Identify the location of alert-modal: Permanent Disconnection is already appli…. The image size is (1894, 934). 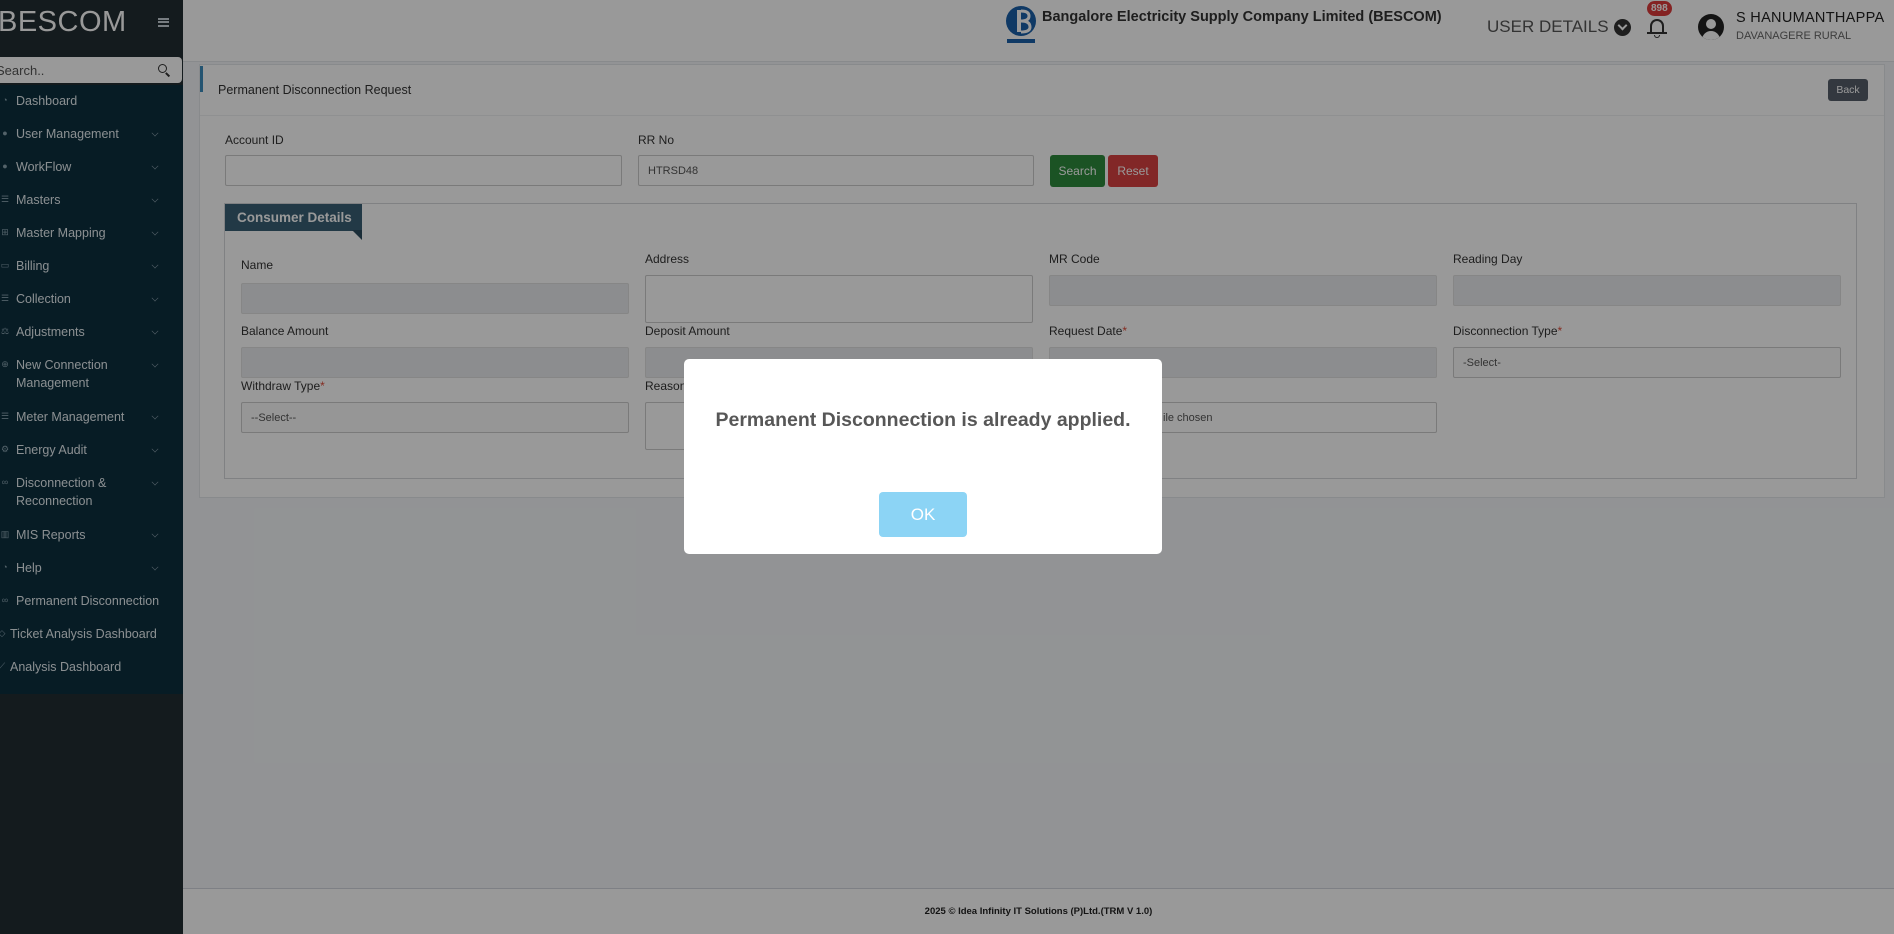
(923, 456).